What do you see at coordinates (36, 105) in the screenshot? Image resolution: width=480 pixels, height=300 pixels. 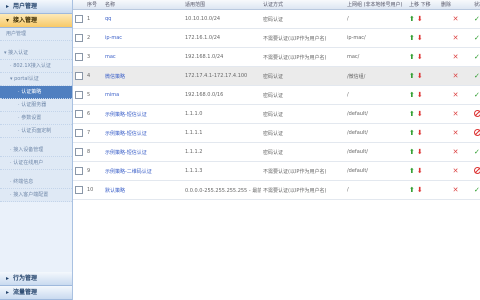 I see `sidebar-item-auth-server: · 认证服务器` at bounding box center [36, 105].